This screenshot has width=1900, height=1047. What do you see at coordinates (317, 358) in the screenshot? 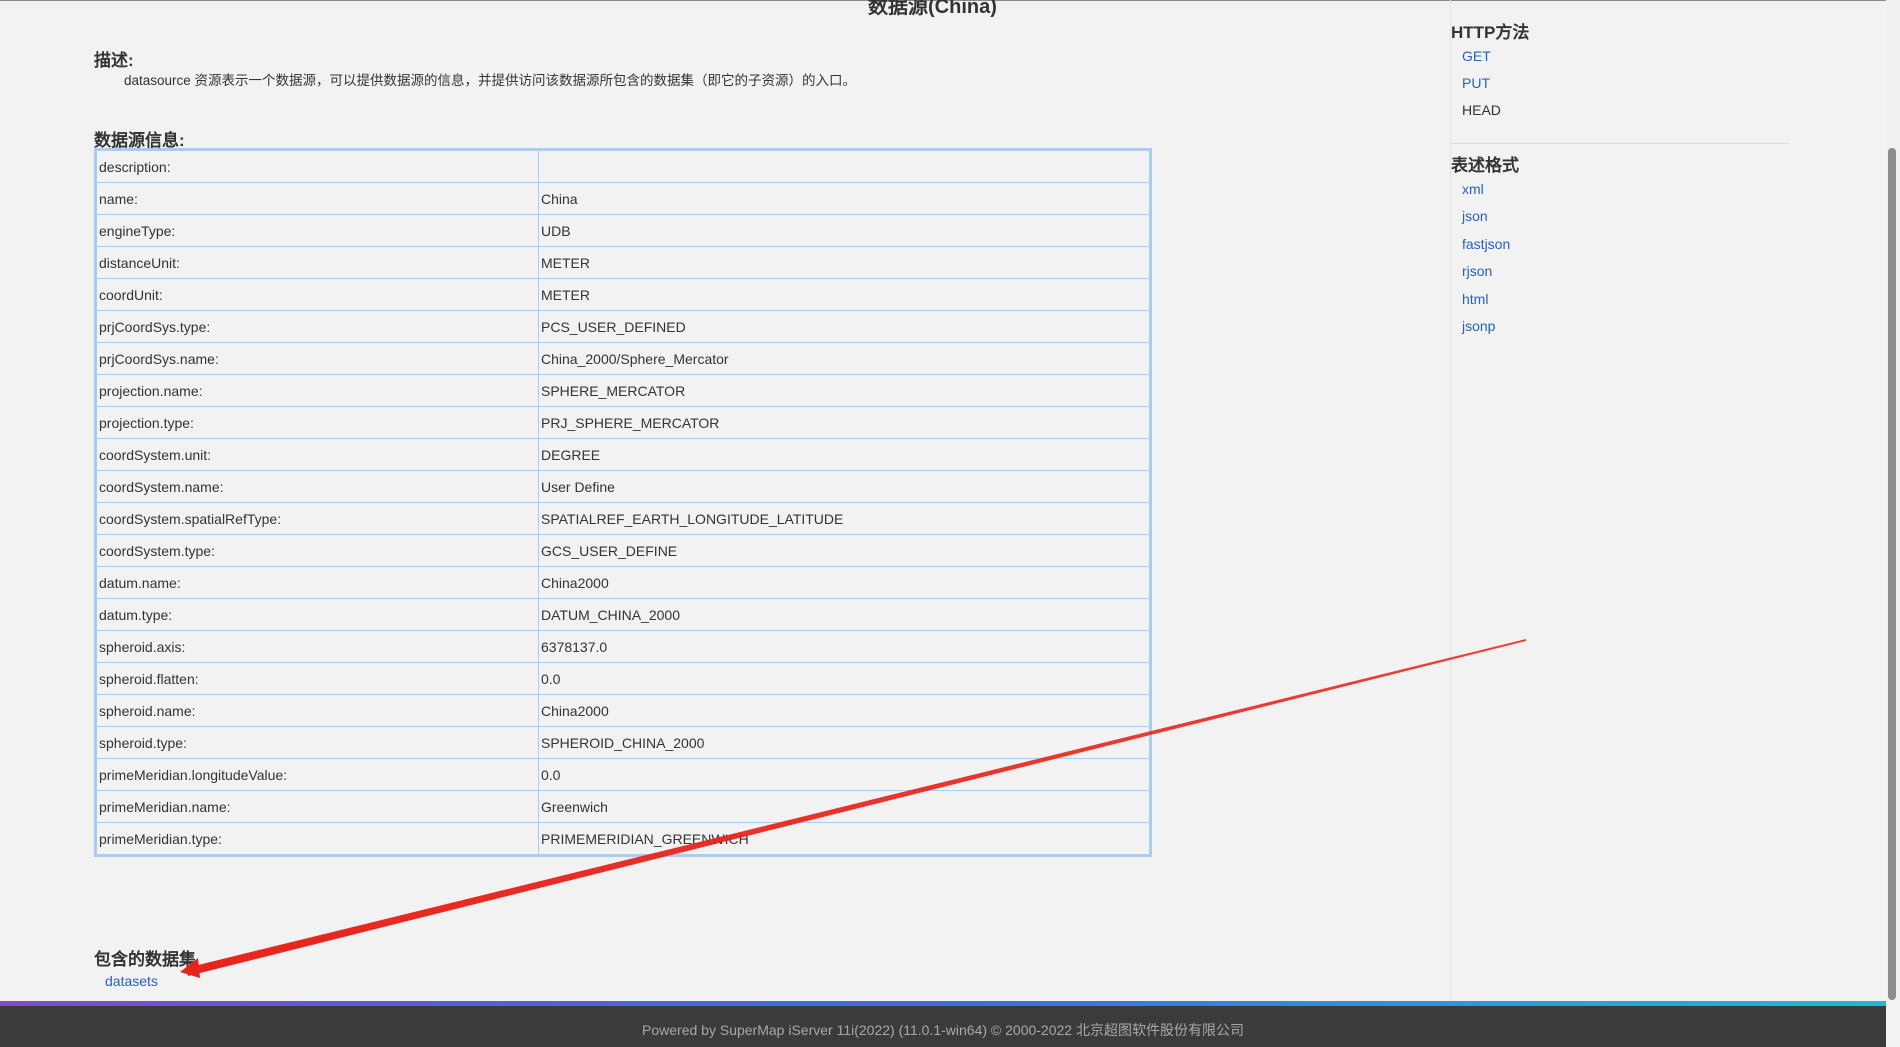
I see `info-key-cell: prjCoordSys.name:` at bounding box center [317, 358].